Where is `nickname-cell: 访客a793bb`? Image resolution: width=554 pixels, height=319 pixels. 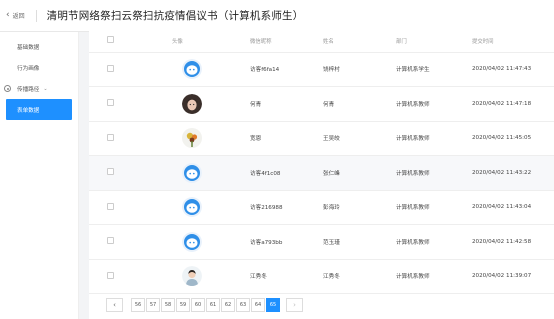
nickname-cell: 访客a793bb is located at coordinates (286, 242).